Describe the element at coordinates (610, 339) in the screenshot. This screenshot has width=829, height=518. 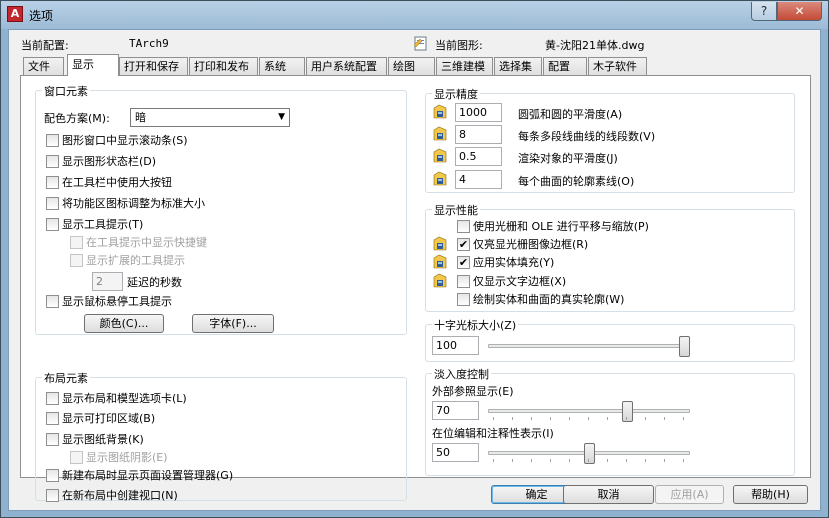
I see `crosshair-size-group: 十字光标大小(Z) 100` at that location.